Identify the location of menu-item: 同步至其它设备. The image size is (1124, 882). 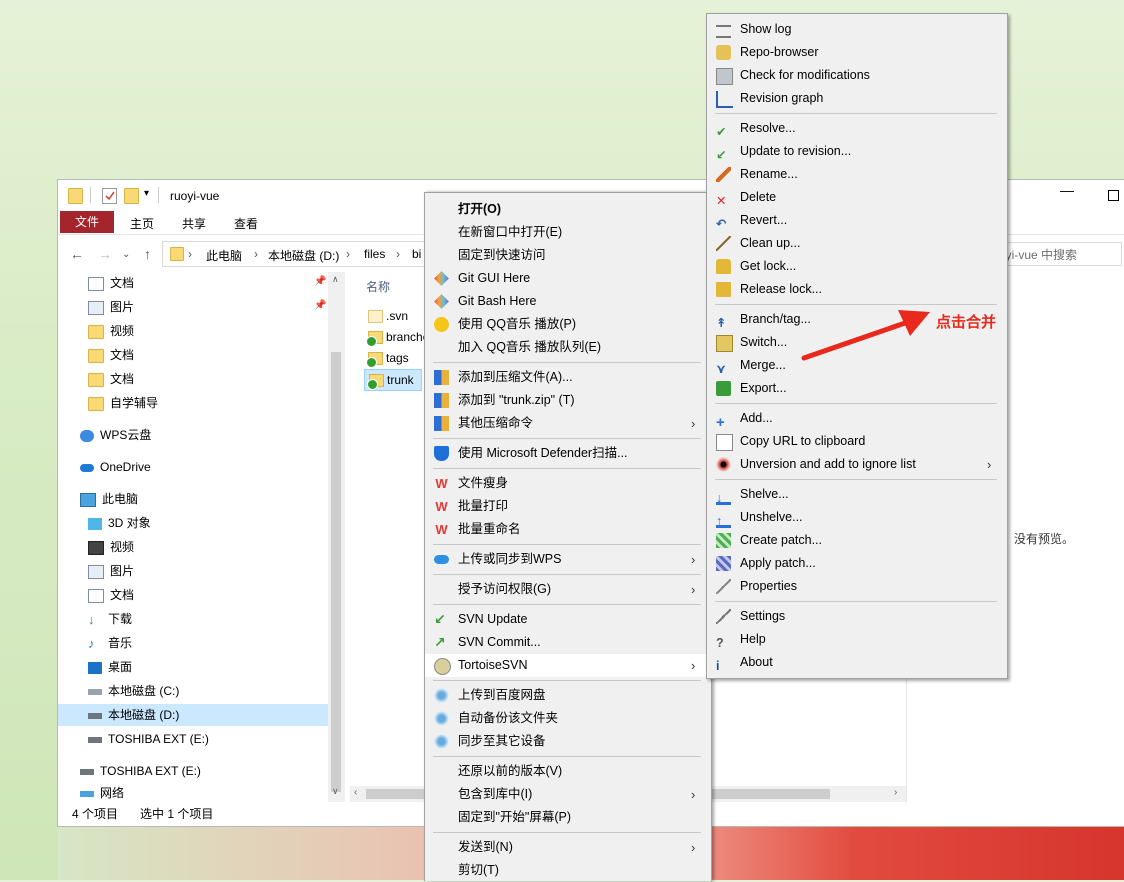
(567, 741).